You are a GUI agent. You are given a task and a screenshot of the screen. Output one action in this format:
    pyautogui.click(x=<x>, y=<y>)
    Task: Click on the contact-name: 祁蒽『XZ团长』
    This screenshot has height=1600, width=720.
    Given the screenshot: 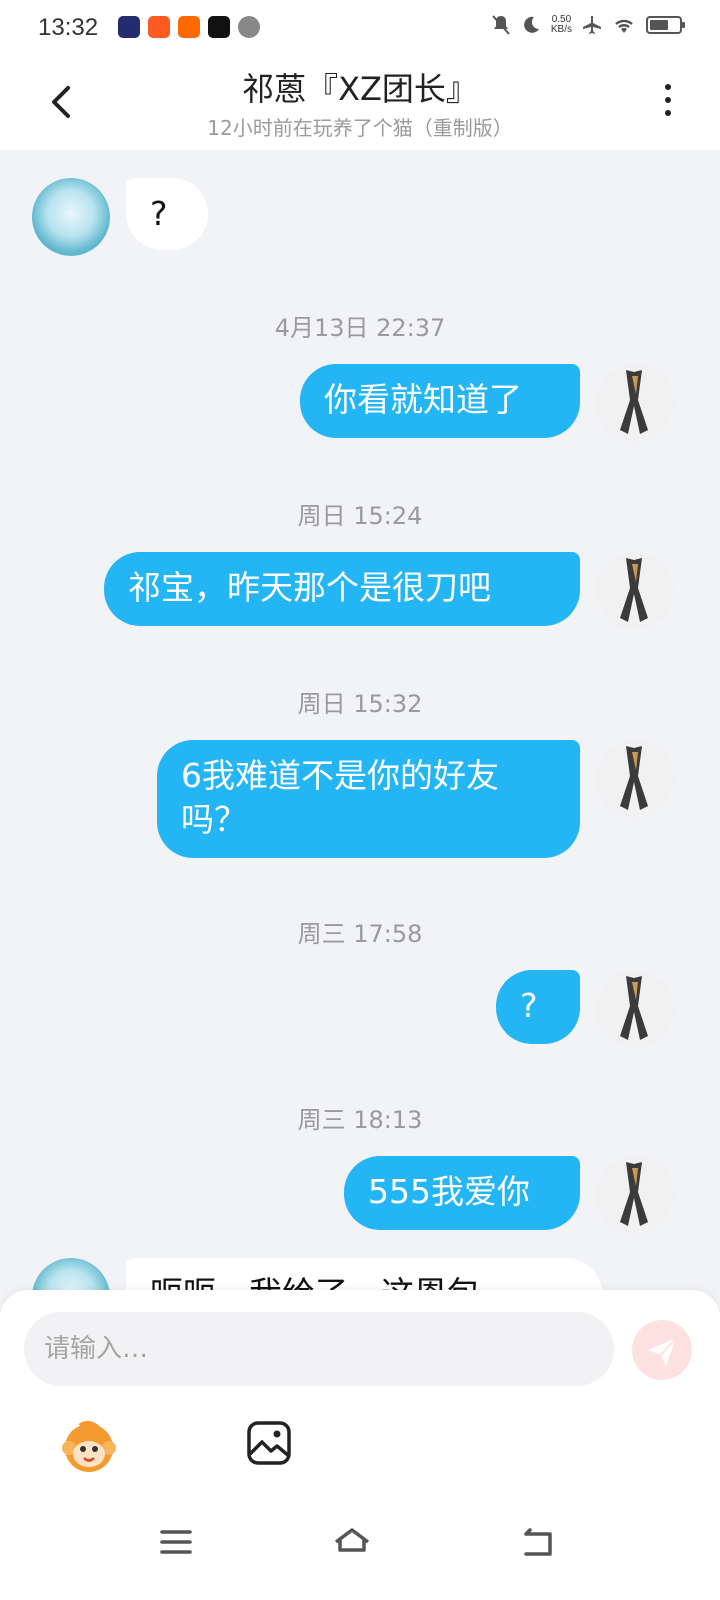 What is the action you would take?
    pyautogui.click(x=360, y=89)
    